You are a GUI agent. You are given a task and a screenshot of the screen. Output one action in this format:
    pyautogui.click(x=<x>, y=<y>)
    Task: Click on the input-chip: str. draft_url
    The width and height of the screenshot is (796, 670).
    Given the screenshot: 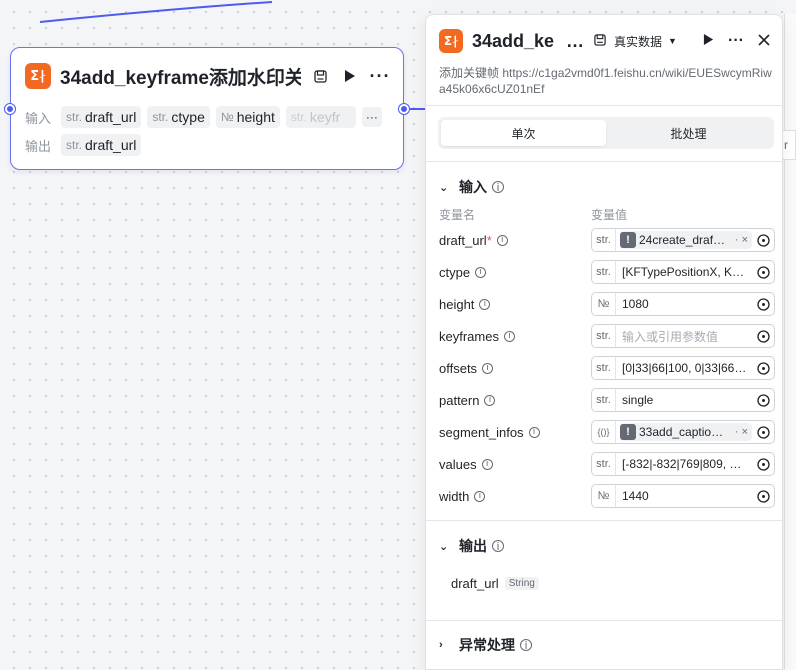 What is the action you would take?
    pyautogui.click(x=101, y=117)
    